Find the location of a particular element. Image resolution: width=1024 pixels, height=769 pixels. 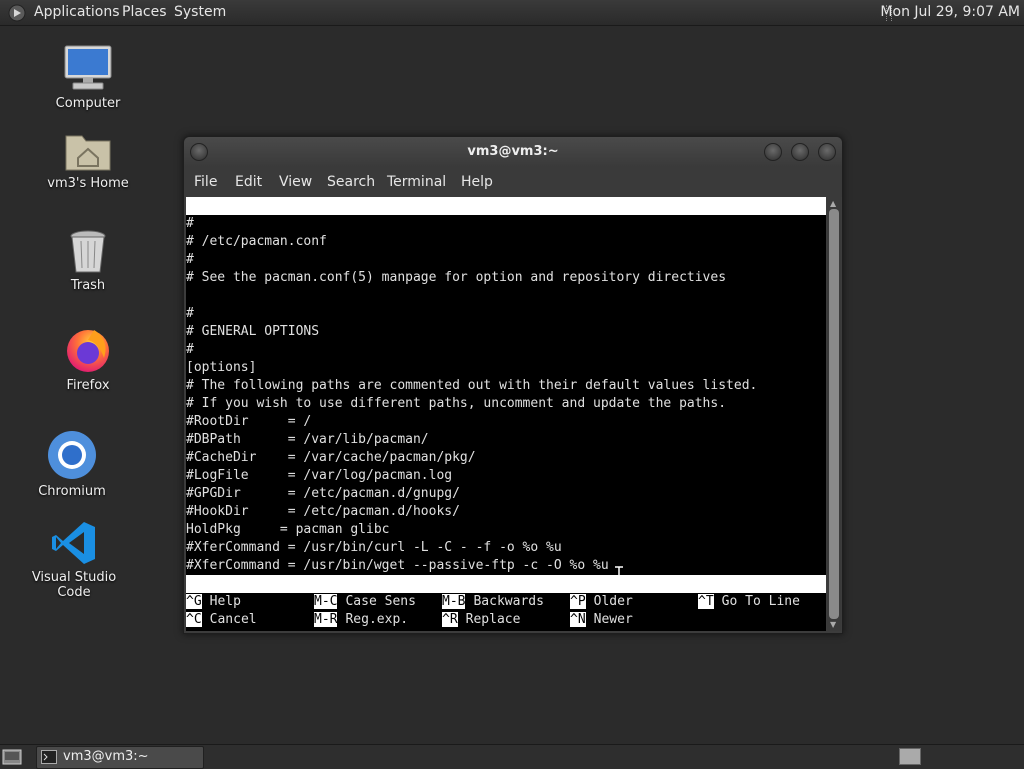

vscode-icon is located at coordinates (73, 543).